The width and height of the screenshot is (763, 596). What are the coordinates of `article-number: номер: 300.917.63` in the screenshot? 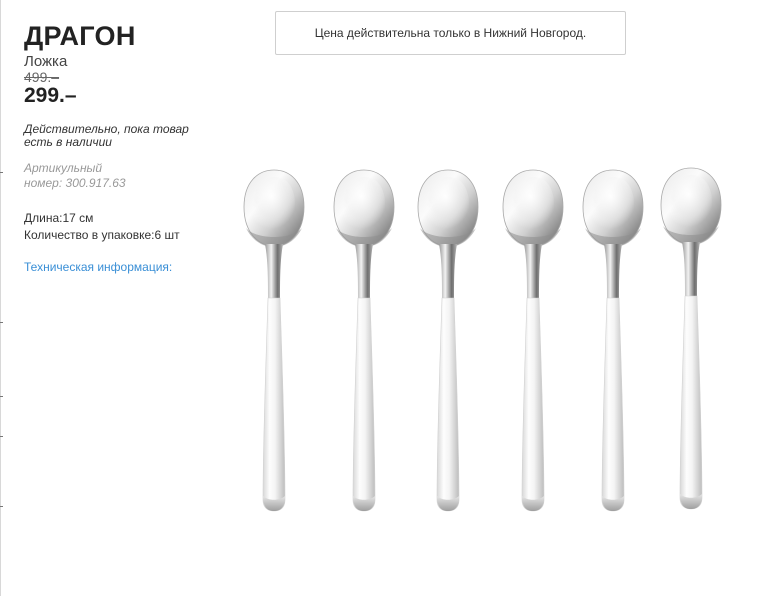 It's located at (75, 183).